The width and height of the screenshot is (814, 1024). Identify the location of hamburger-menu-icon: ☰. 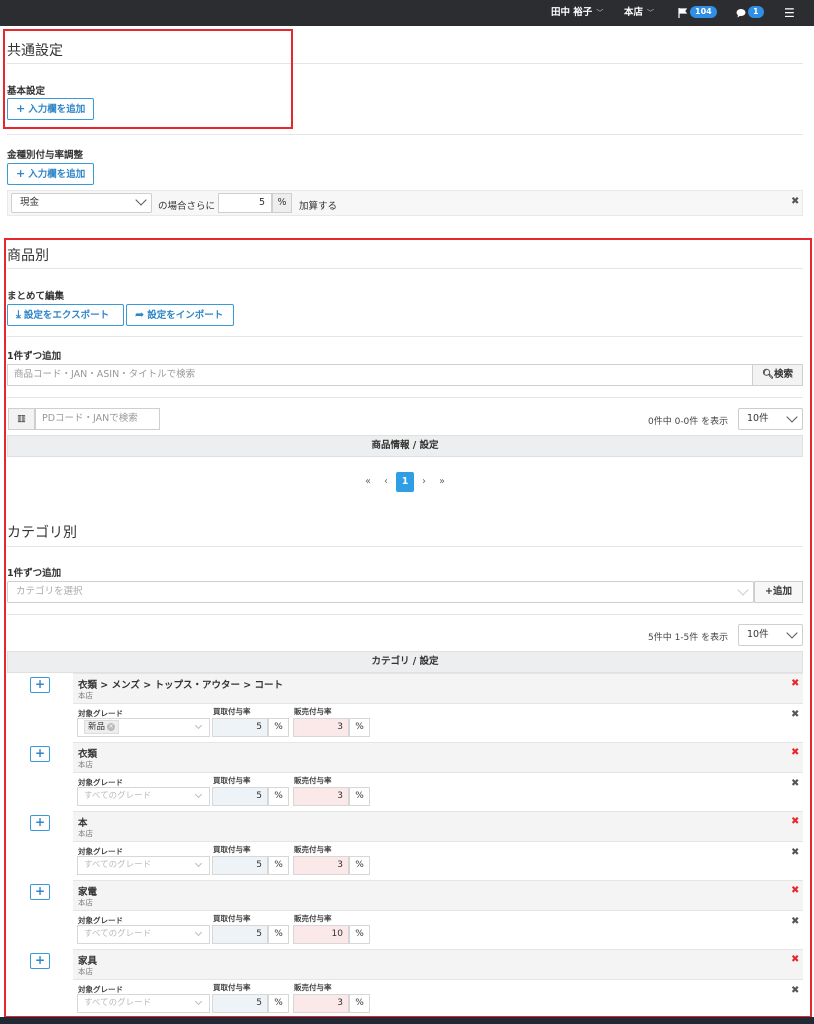
(789, 13).